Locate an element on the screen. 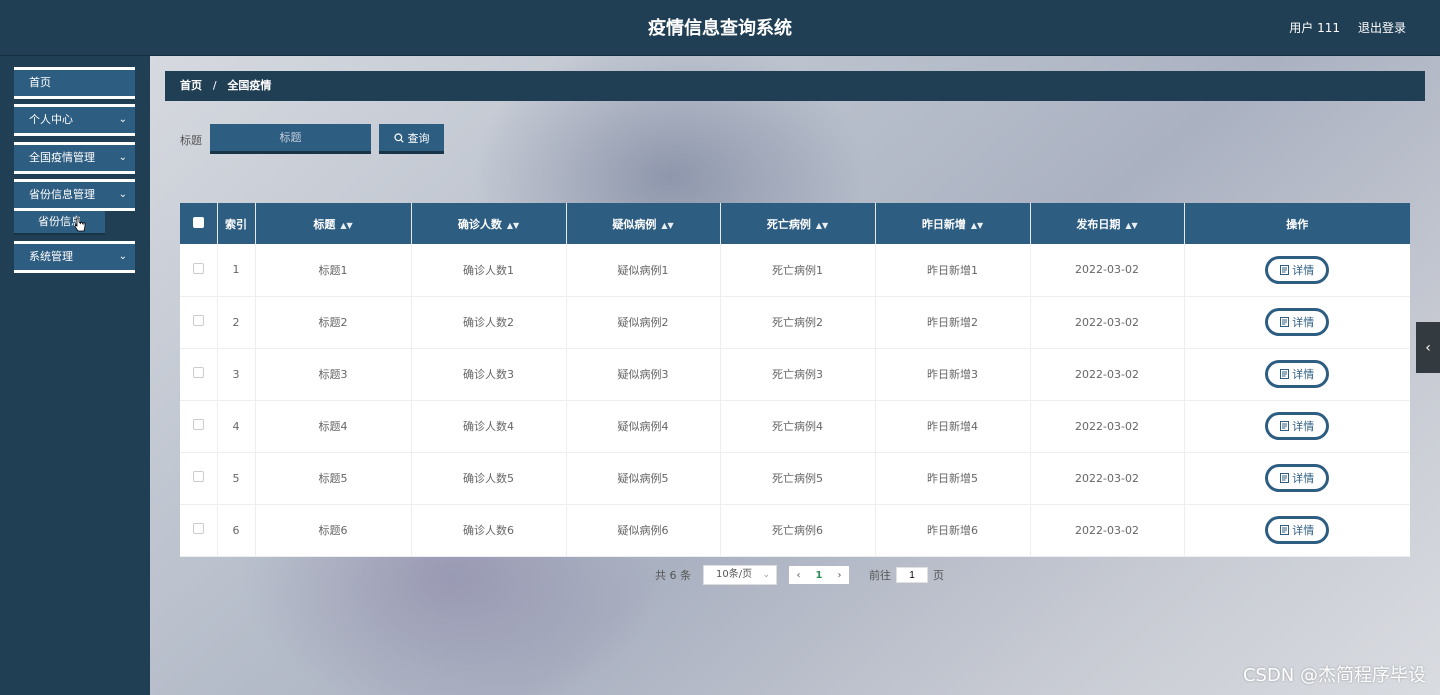  select-all-cell is located at coordinates (199, 223).